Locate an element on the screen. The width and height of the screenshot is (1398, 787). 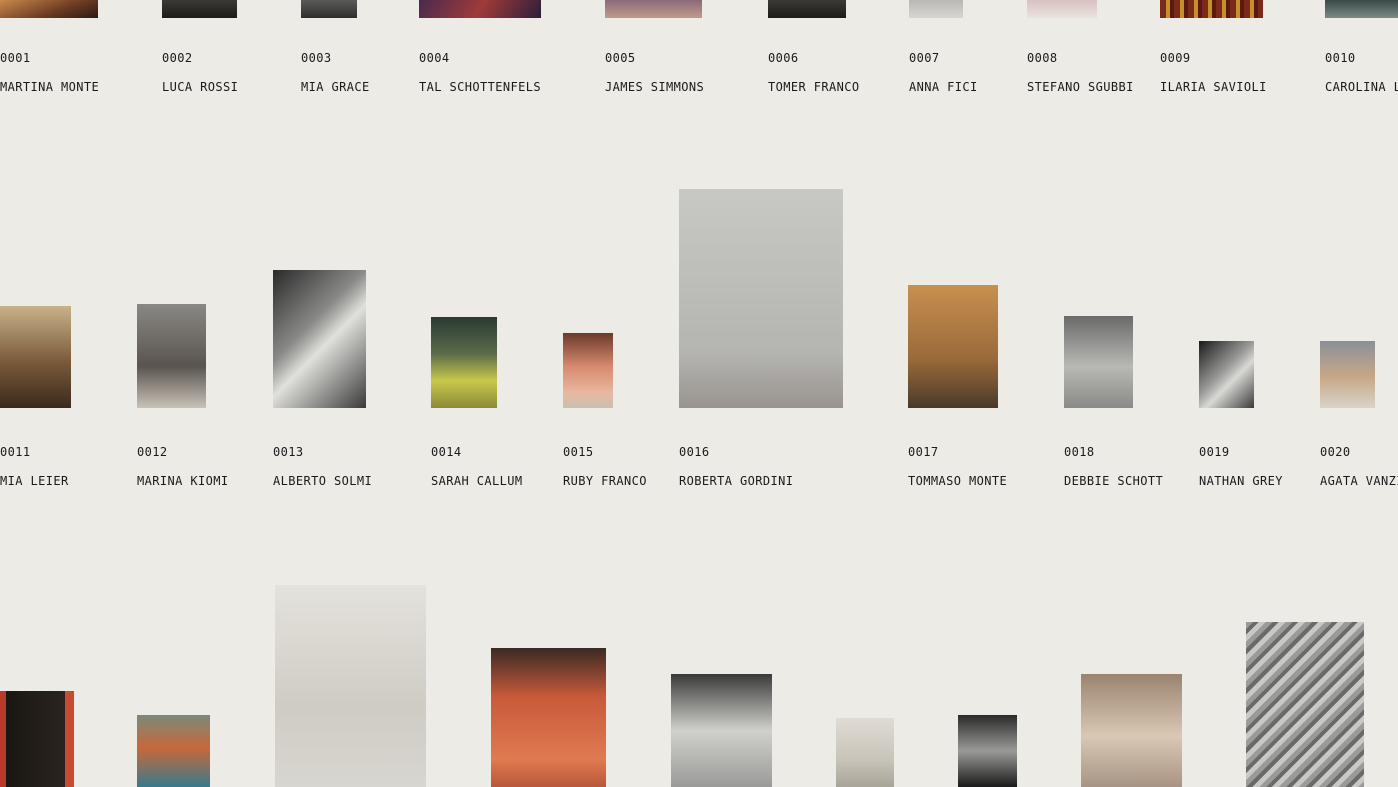
card-number: 0016 is located at coordinates (694, 452).